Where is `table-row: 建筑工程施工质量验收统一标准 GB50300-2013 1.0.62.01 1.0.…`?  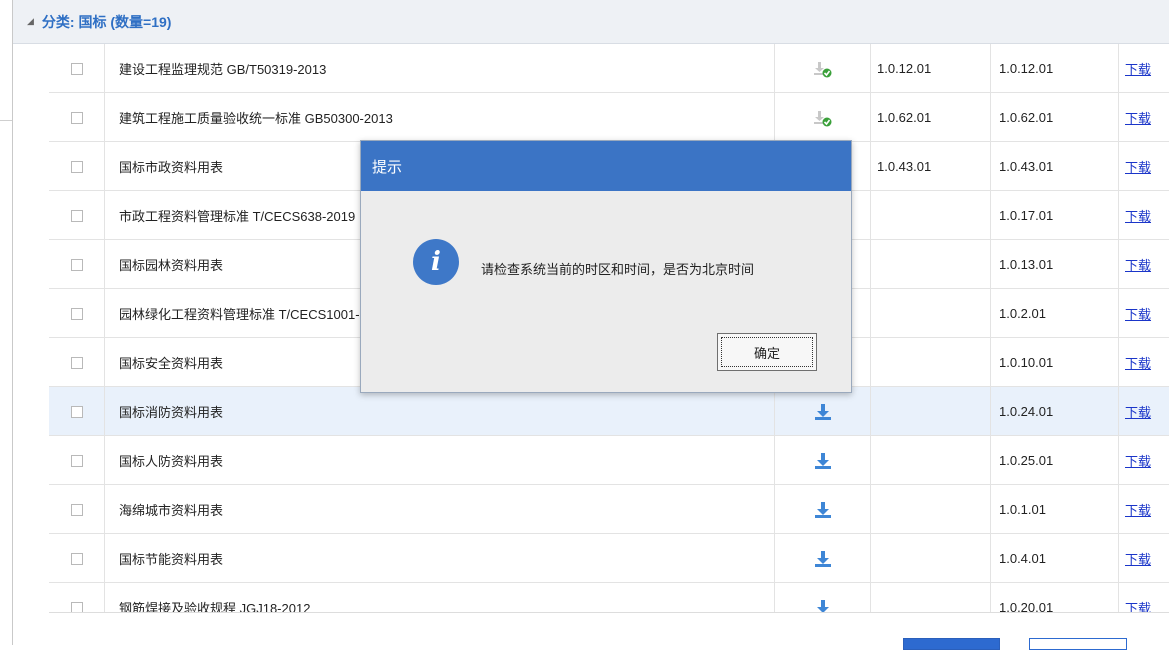 table-row: 建筑工程施工质量验收统一标准 GB50300-2013 1.0.62.01 1.0.… is located at coordinates (609, 117).